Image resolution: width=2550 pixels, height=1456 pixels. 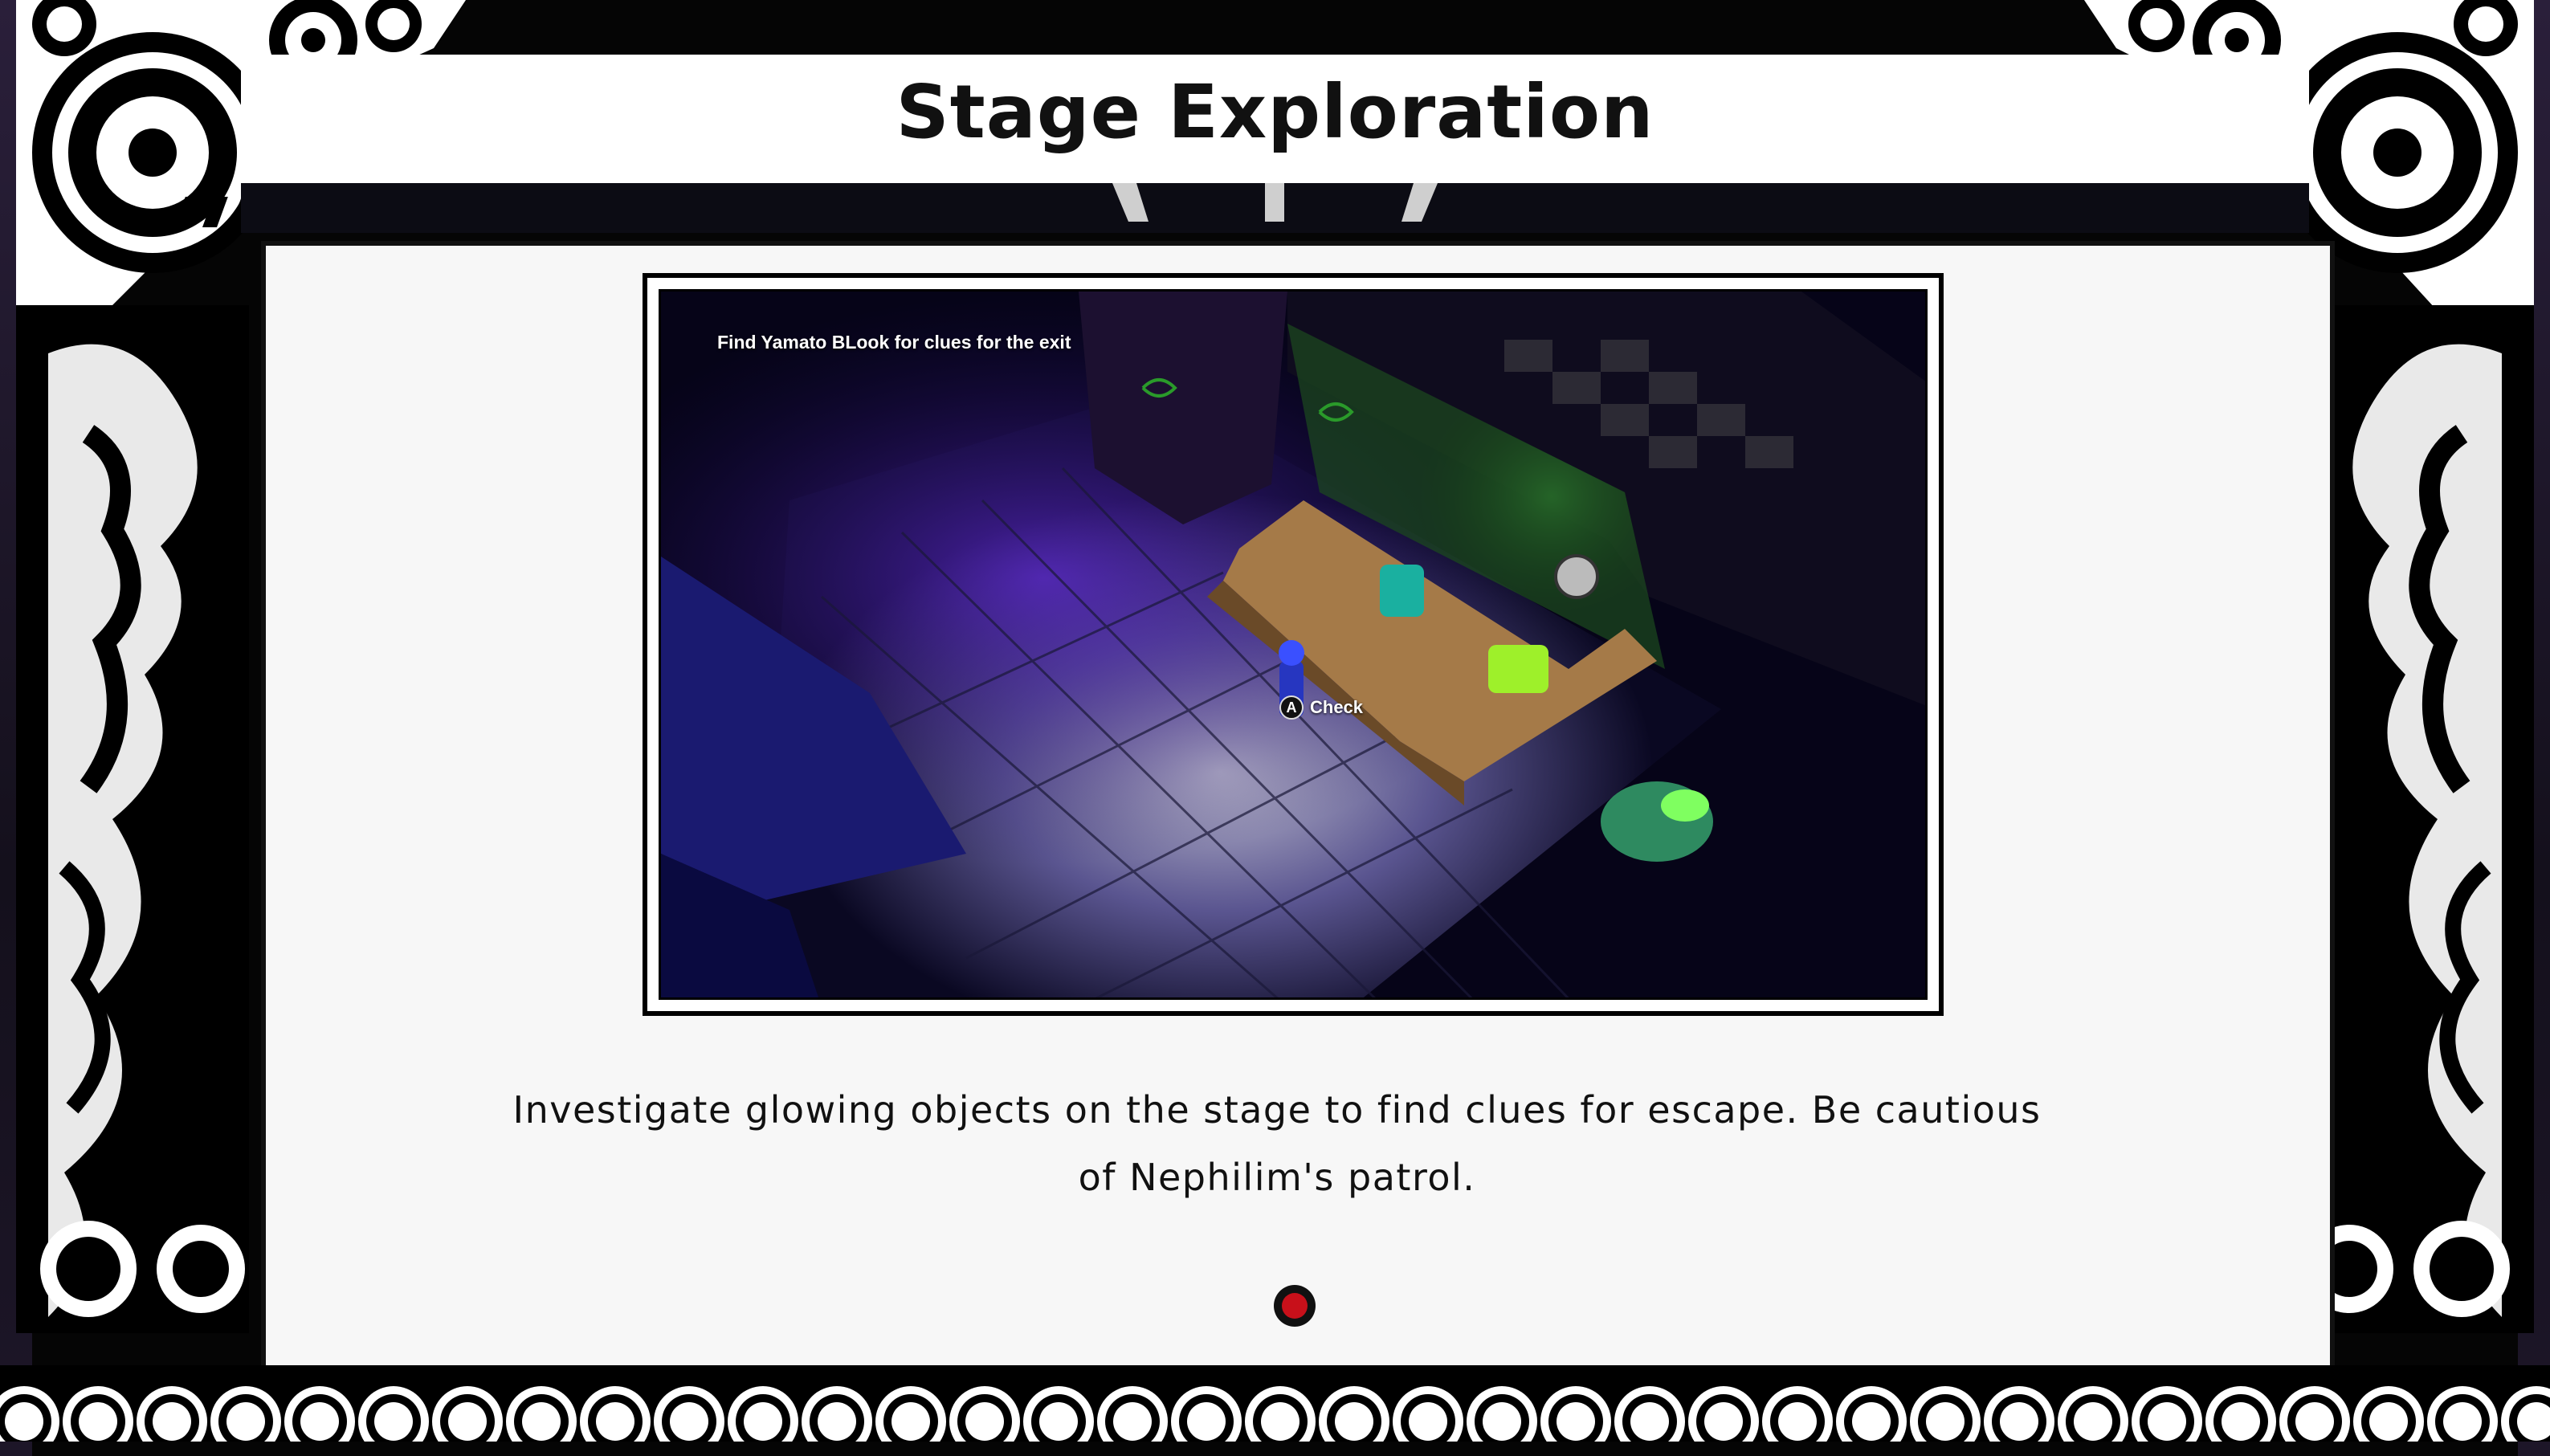 I want to click on header-underbar, so click(x=1275, y=208).